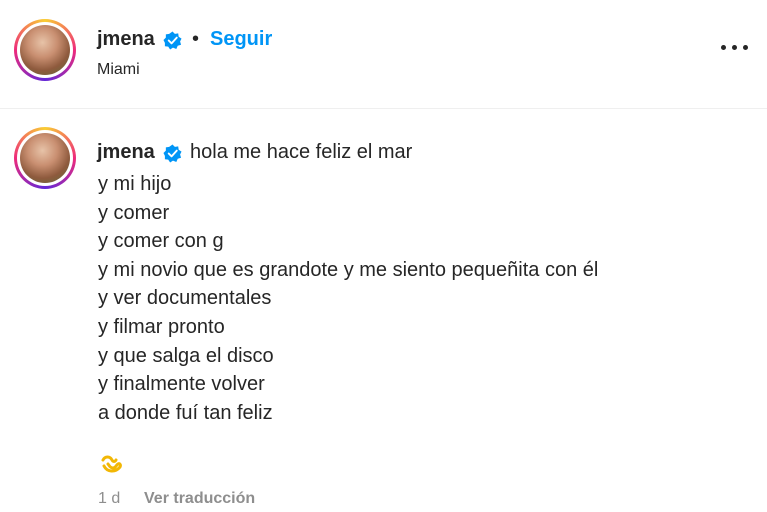  Describe the element at coordinates (126, 152) in the screenshot. I see `caption-username: jmena` at that location.